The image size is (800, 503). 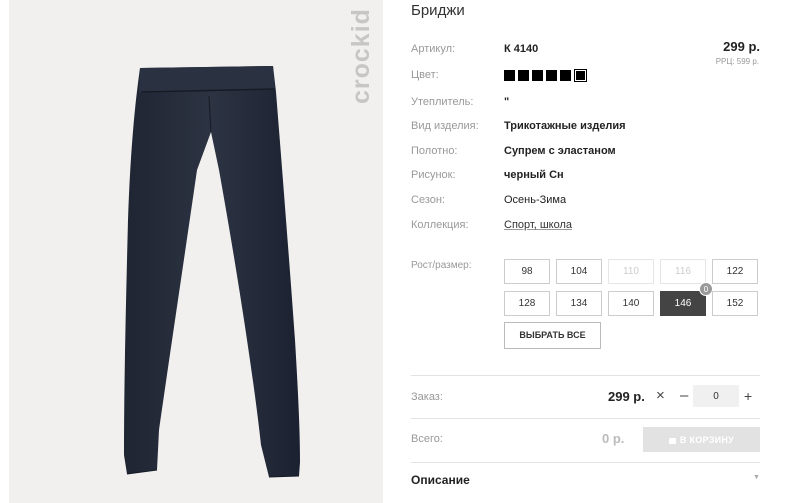 I want to click on attr-label: Рисунок:, so click(x=433, y=175).